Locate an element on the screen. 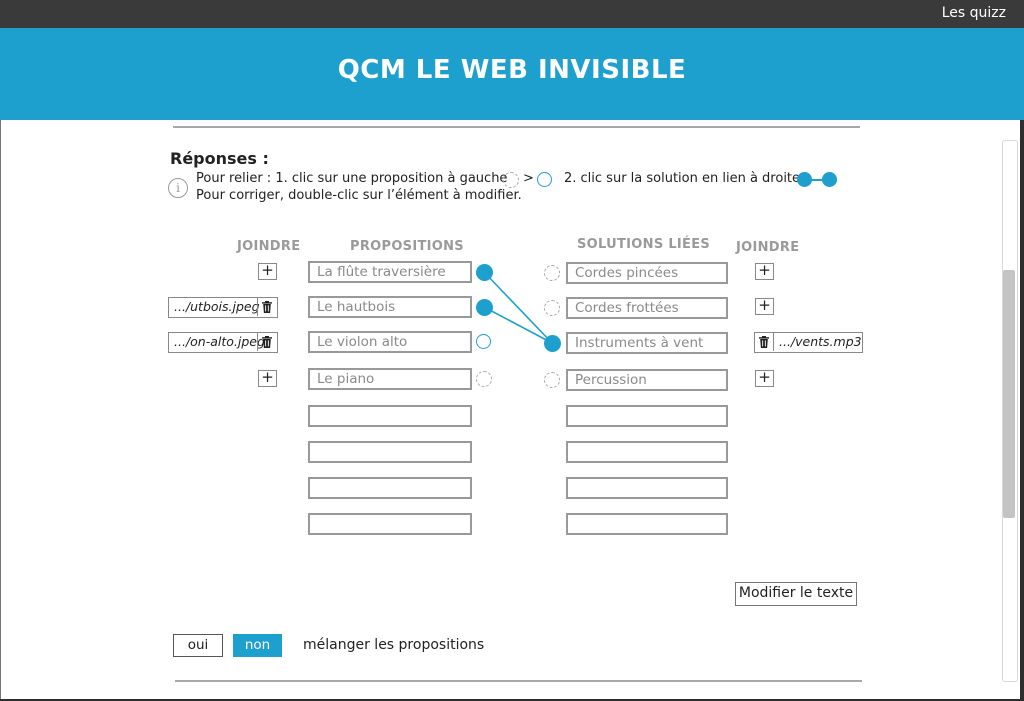 Image resolution: width=1024 pixels, height=701 pixels. solution-field-3: Percussion is located at coordinates (647, 380).